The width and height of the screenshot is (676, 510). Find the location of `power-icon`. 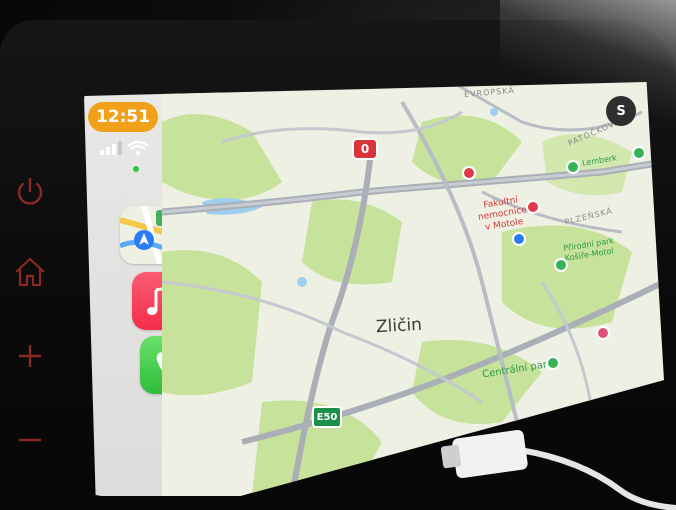

power-icon is located at coordinates (30, 192).